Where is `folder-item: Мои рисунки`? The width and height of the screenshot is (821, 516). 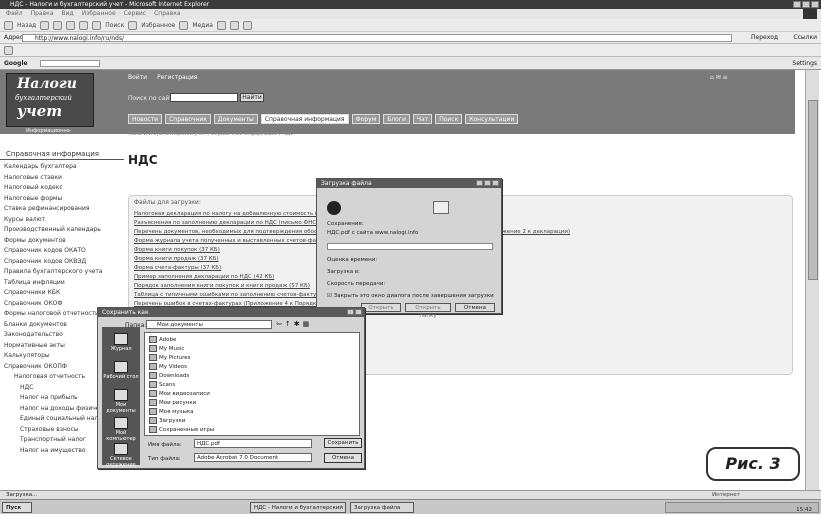 folder-item: Мои рисунки is located at coordinates (172, 402).